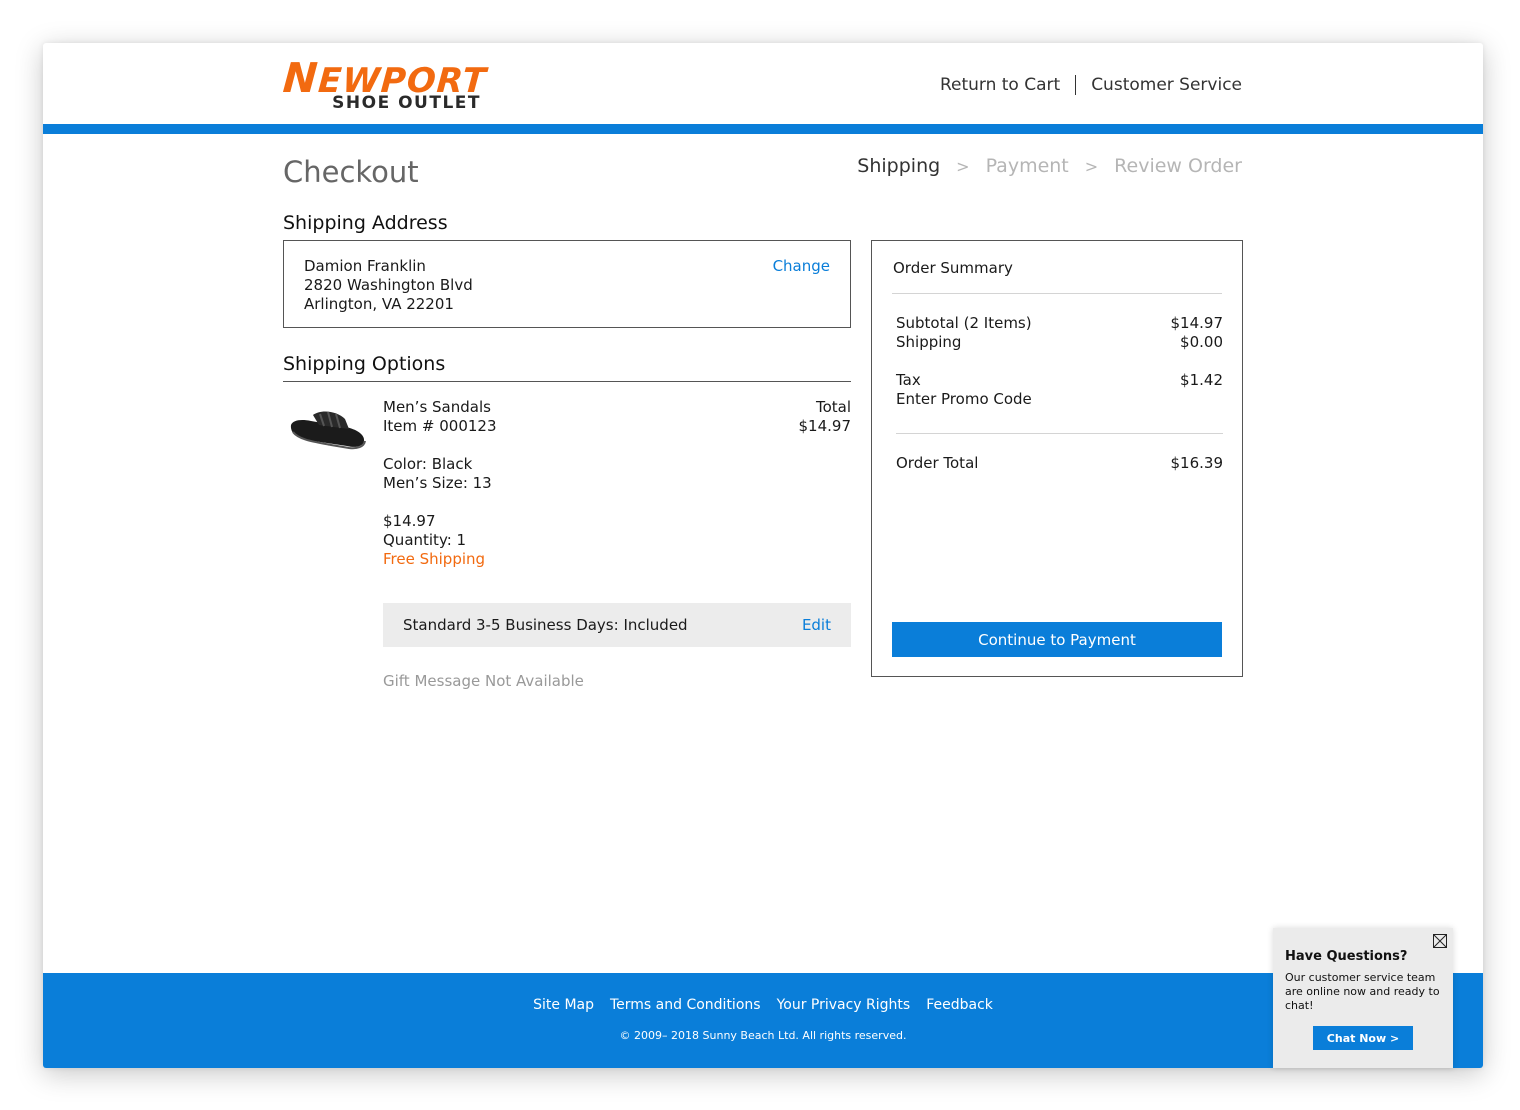  Describe the element at coordinates (1178, 166) in the screenshot. I see `step-review-order: Review Order` at that location.